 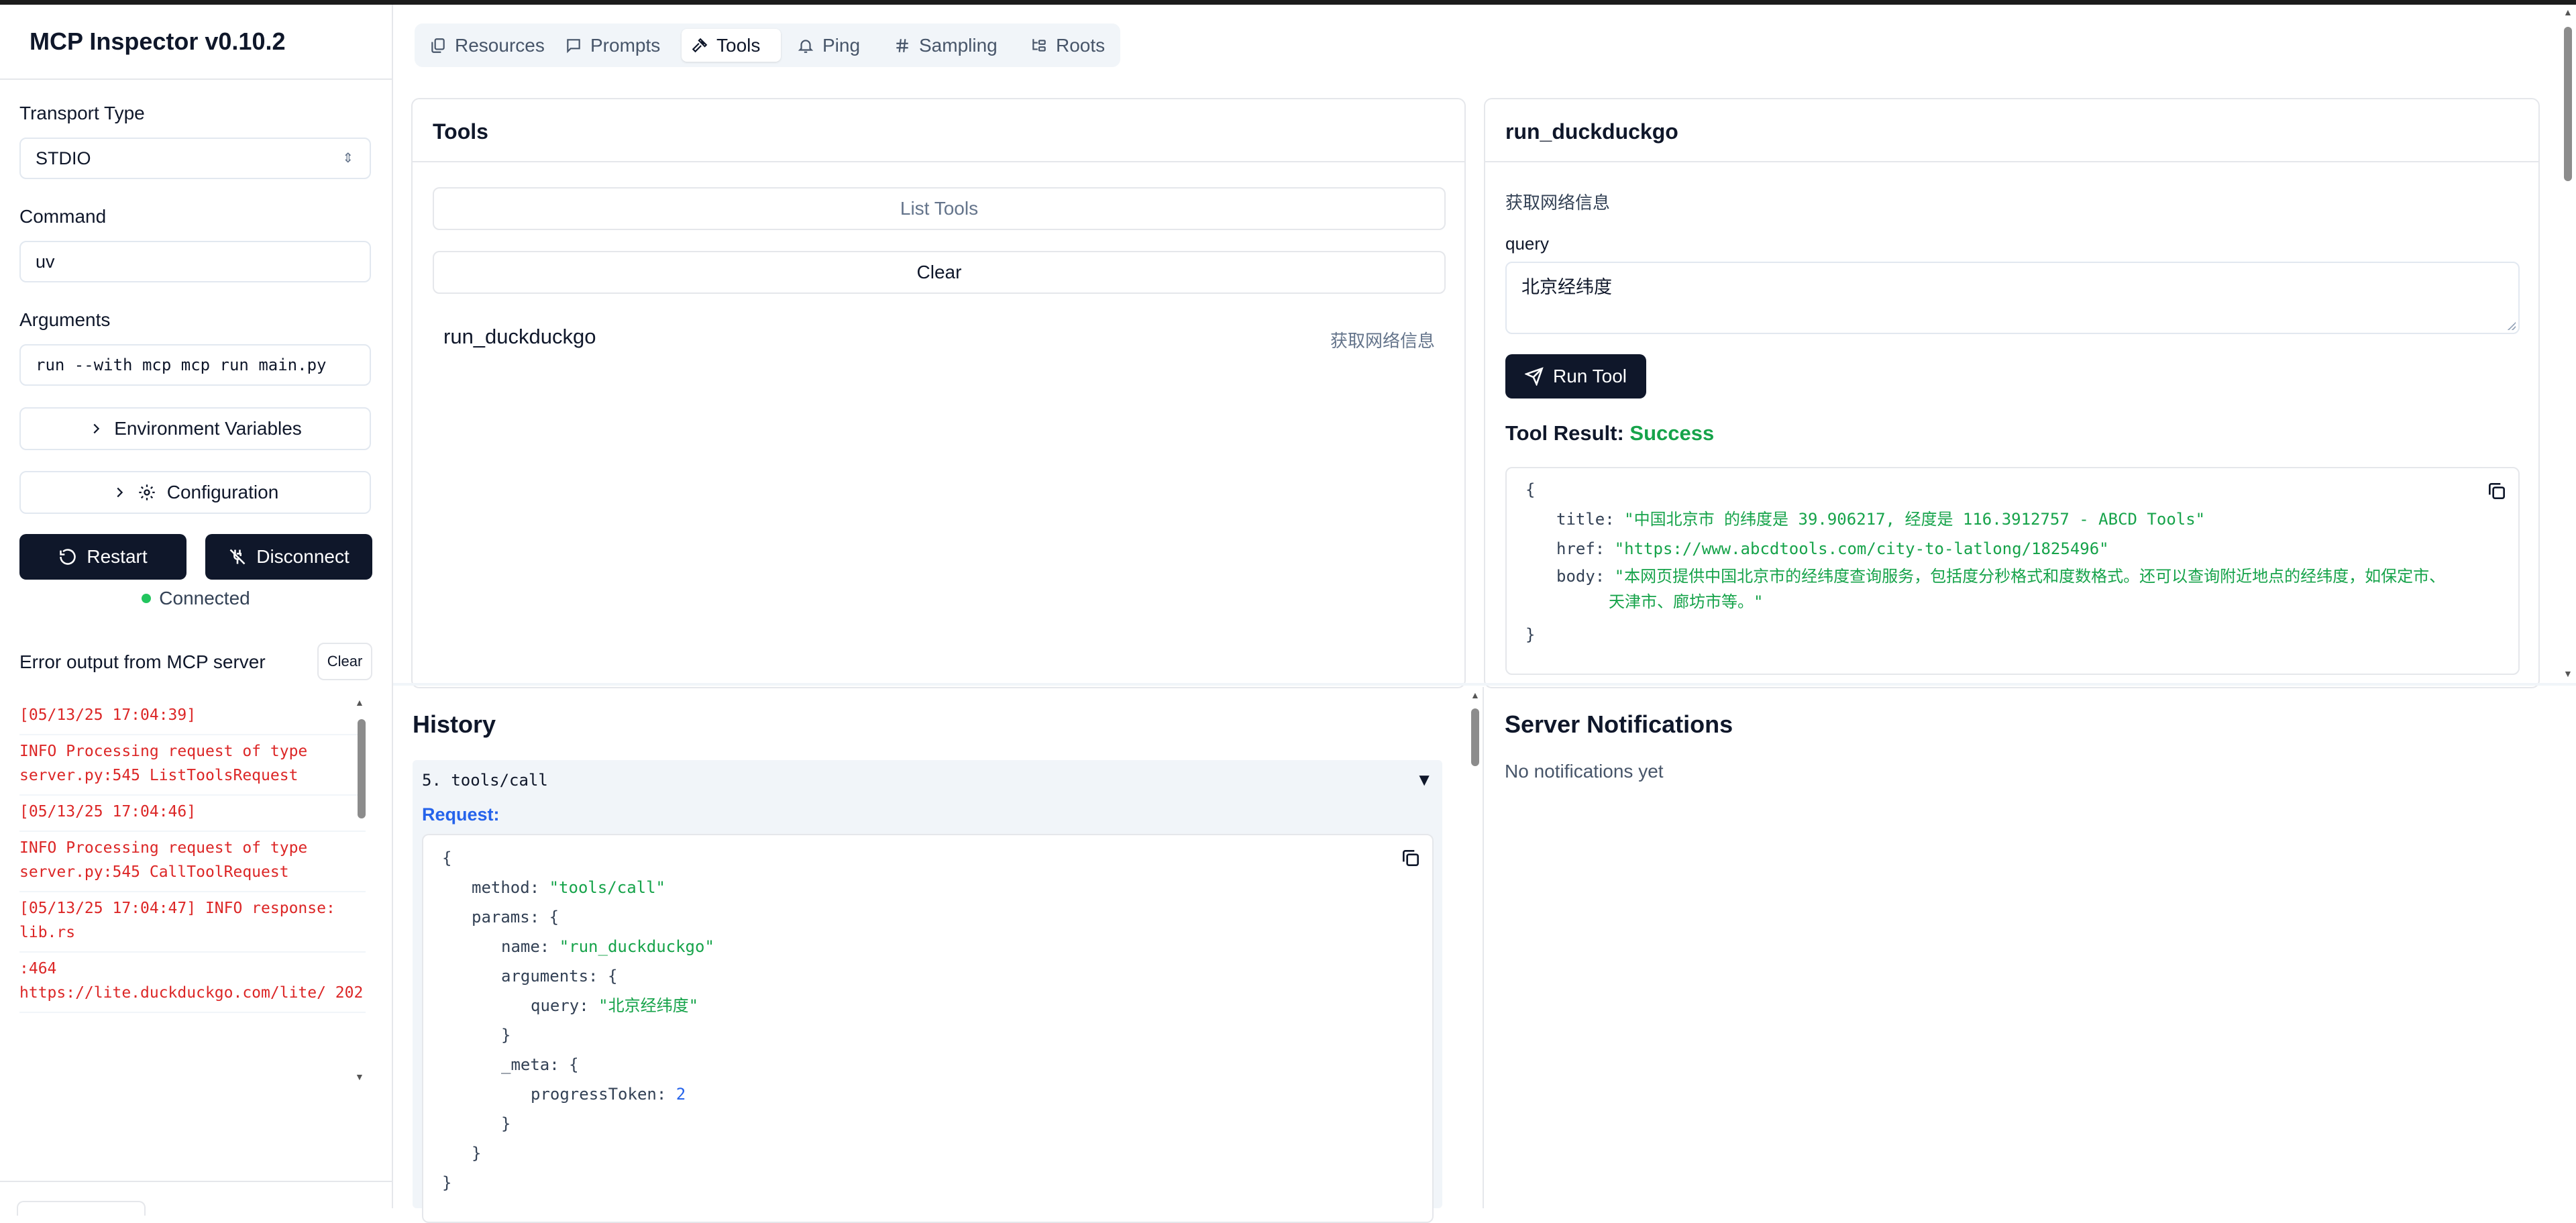 I want to click on tab-label: Roots, so click(x=1081, y=45).